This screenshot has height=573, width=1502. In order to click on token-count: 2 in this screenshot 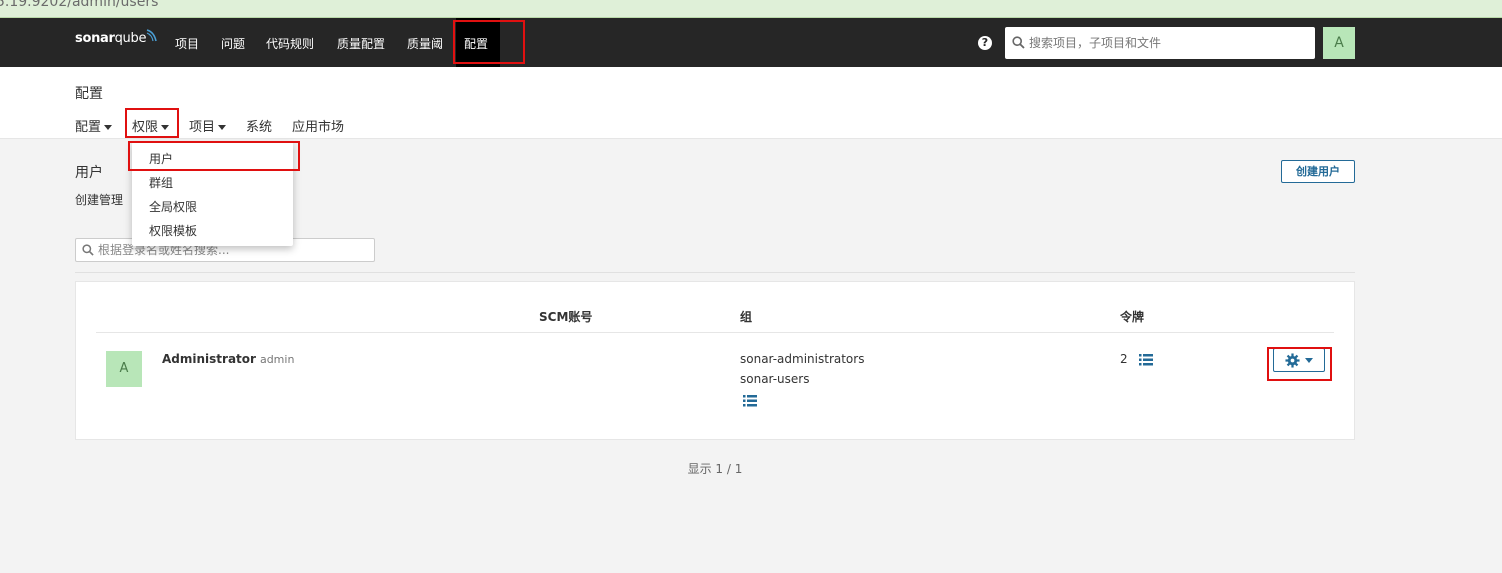, I will do `click(1124, 359)`.